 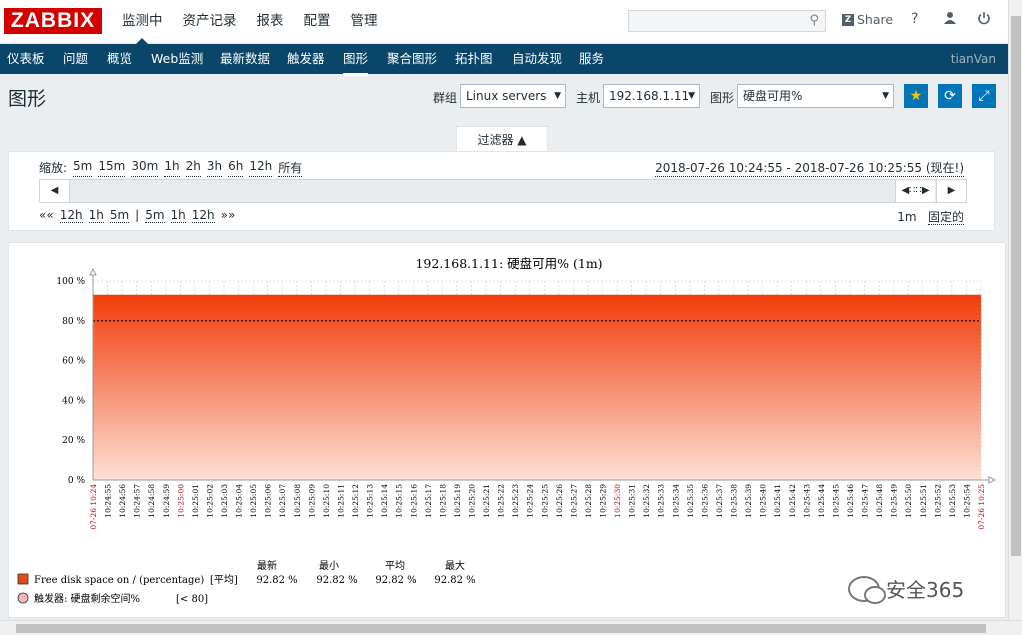 What do you see at coordinates (651, 96) in the screenshot?
I see `host-select: 192.168.1.11 ▼` at bounding box center [651, 96].